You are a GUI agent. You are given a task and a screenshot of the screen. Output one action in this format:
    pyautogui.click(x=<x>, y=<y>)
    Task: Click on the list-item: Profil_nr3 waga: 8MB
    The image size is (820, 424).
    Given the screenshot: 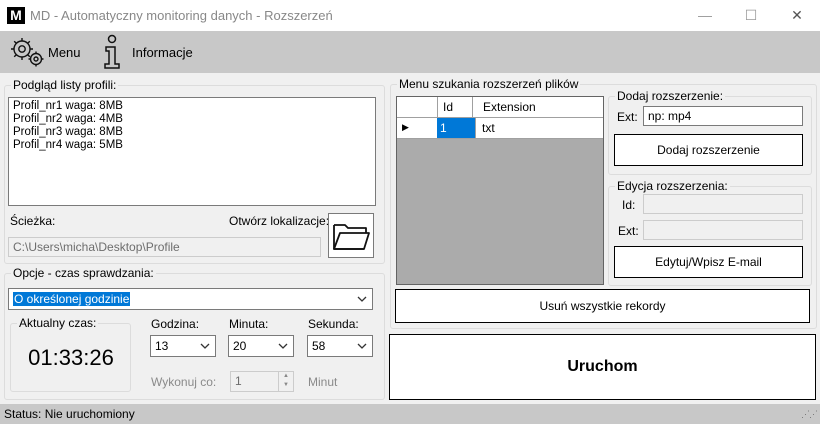 What is the action you would take?
    pyautogui.click(x=192, y=132)
    